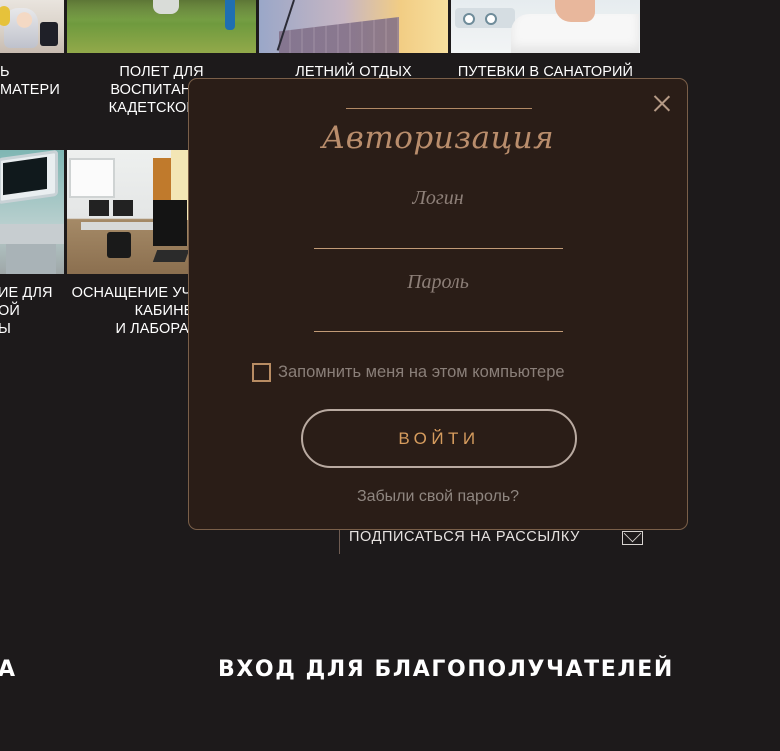 The image size is (780, 751). What do you see at coordinates (339, 542) in the screenshot?
I see `subscribe-divider` at bounding box center [339, 542].